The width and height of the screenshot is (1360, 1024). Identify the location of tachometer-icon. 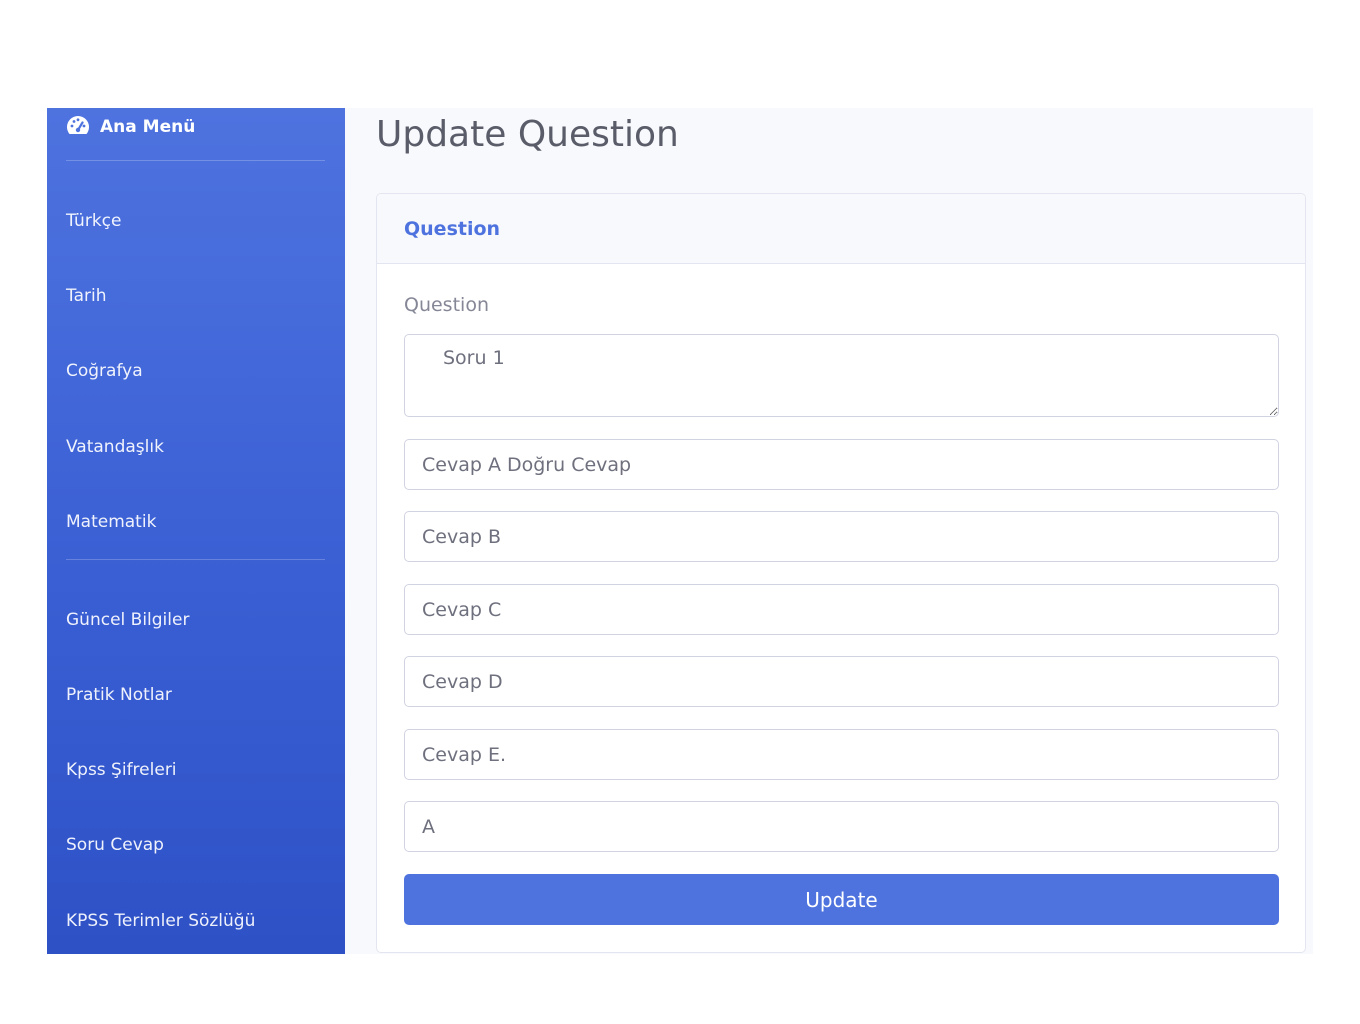
(78, 127).